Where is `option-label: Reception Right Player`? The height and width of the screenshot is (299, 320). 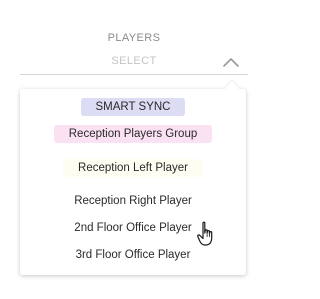 option-label: Reception Right Player is located at coordinates (133, 201).